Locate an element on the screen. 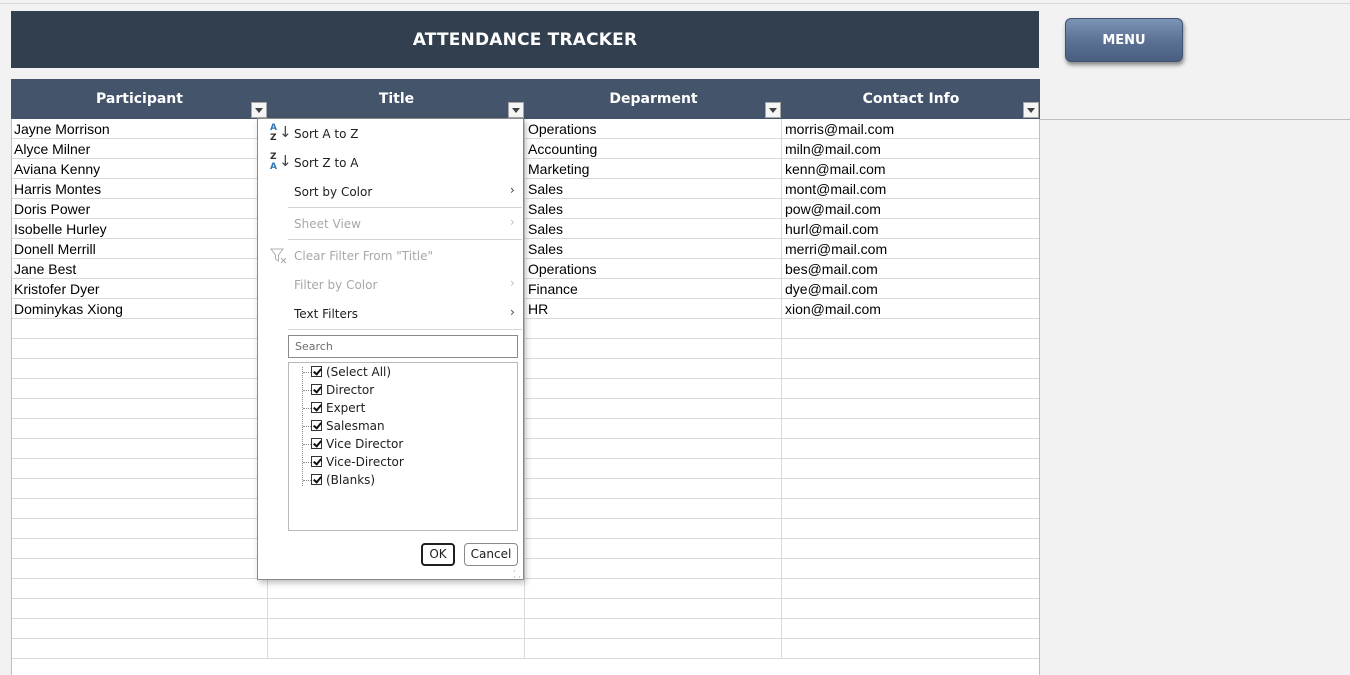 This screenshot has height=675, width=1350. sort-z-to-a: Sort Z to A is located at coordinates (326, 163).